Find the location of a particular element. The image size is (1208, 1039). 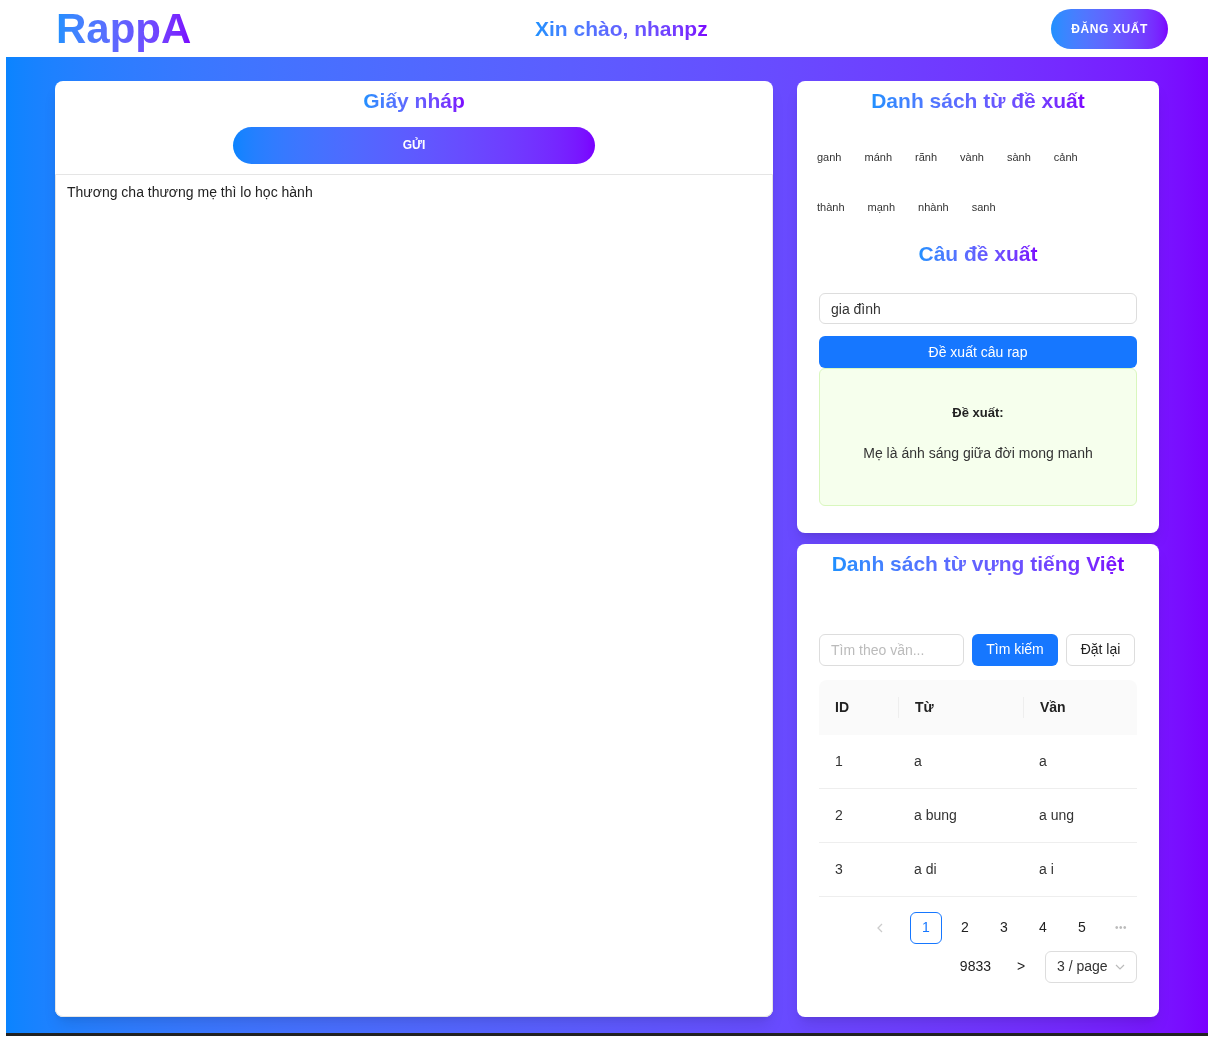

table-cell-text: a di is located at coordinates (925, 869).